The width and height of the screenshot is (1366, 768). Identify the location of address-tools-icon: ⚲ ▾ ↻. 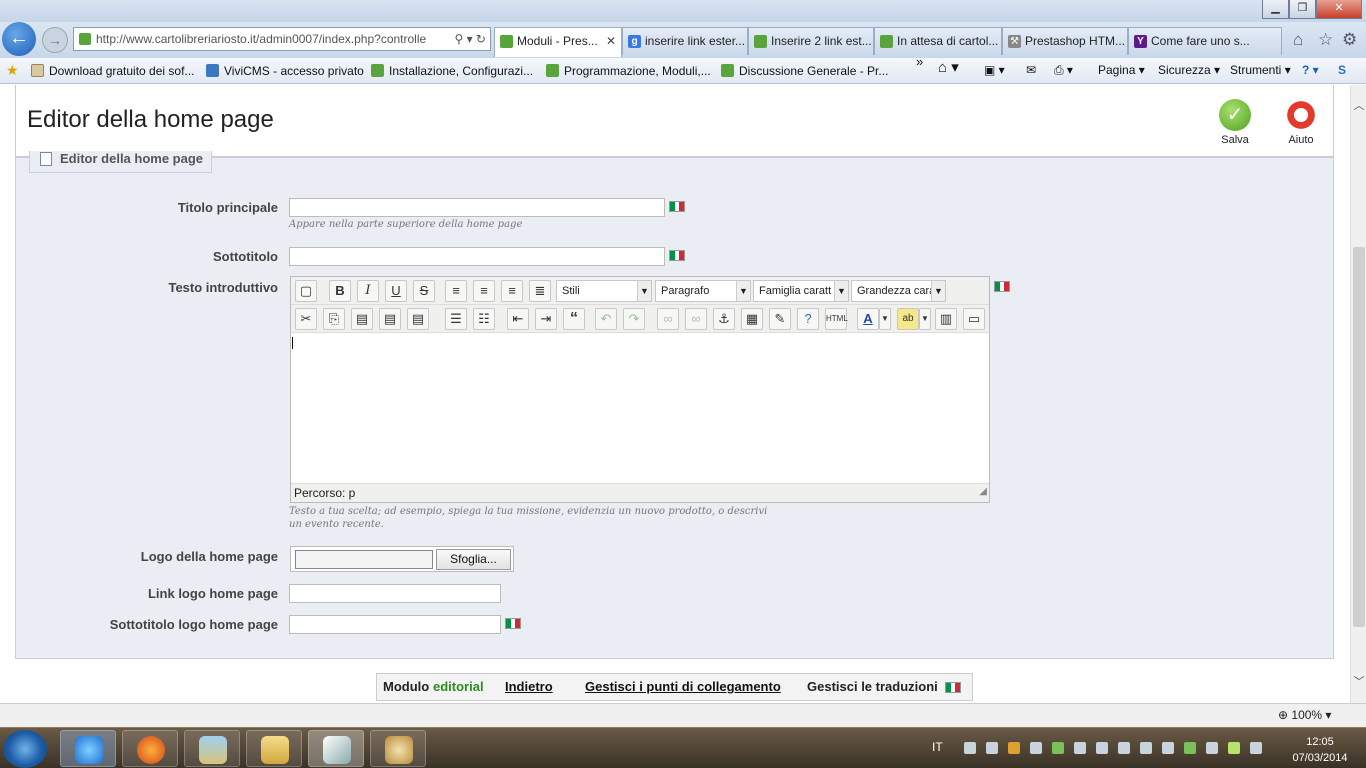
(470, 39).